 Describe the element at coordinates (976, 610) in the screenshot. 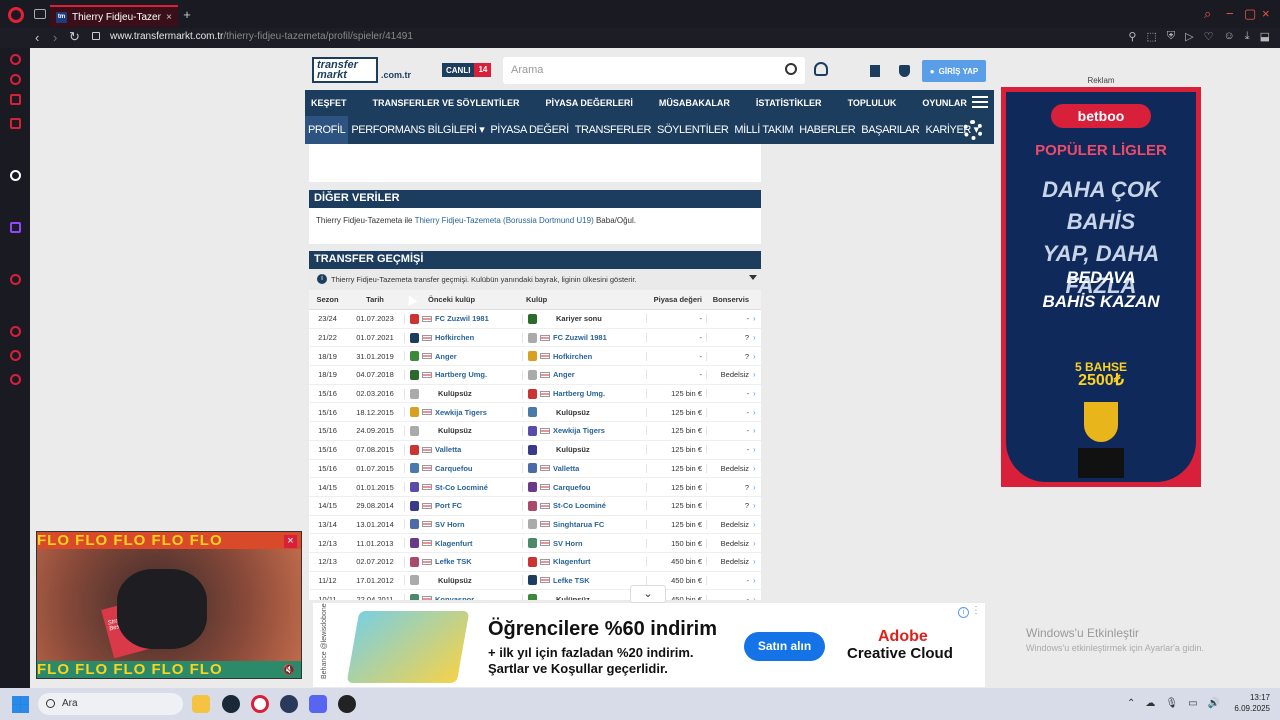

I see `ad-menu-icon: ⋮` at that location.